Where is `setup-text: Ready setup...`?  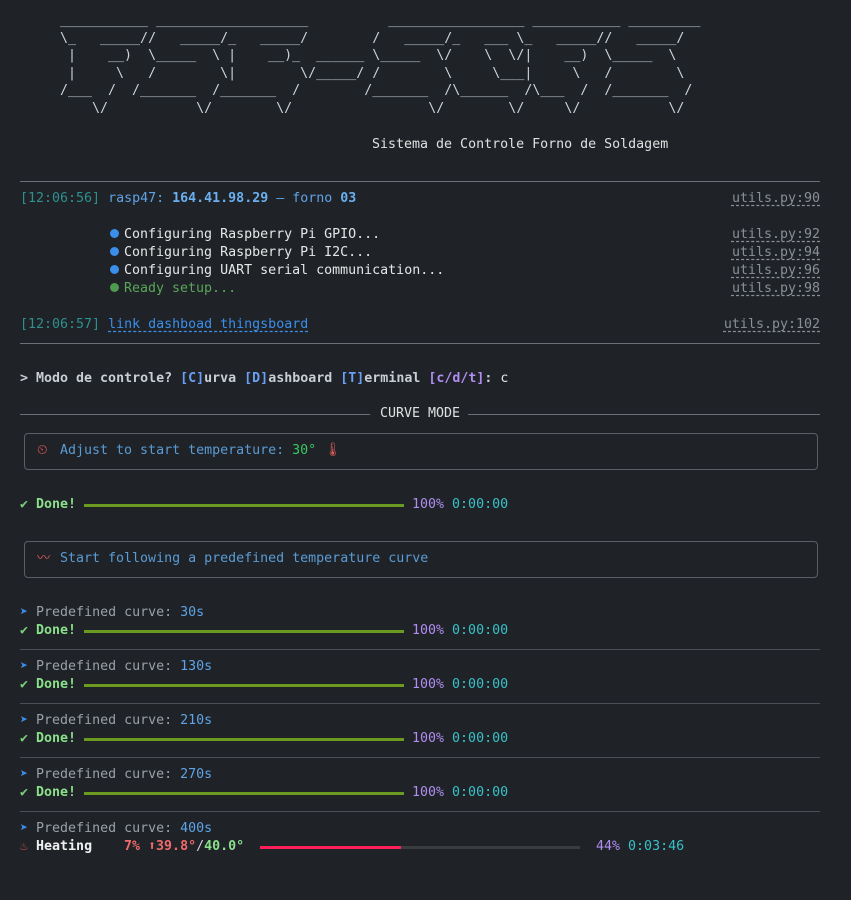
setup-text: Ready setup... is located at coordinates (180, 288).